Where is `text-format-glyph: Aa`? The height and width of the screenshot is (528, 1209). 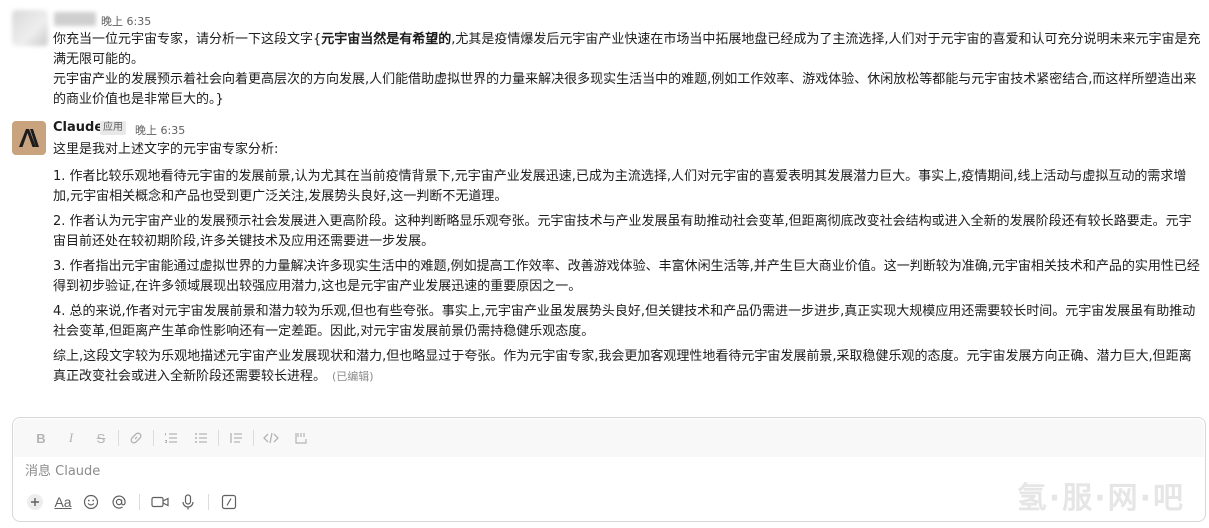
text-format-glyph: Aa is located at coordinates (63, 502).